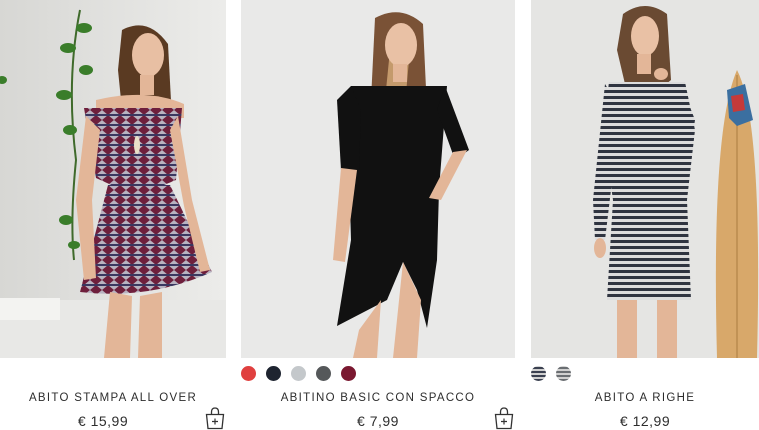 This screenshot has width=759, height=430. What do you see at coordinates (563, 373) in the screenshot?
I see `swatch-stripe-grey` at bounding box center [563, 373].